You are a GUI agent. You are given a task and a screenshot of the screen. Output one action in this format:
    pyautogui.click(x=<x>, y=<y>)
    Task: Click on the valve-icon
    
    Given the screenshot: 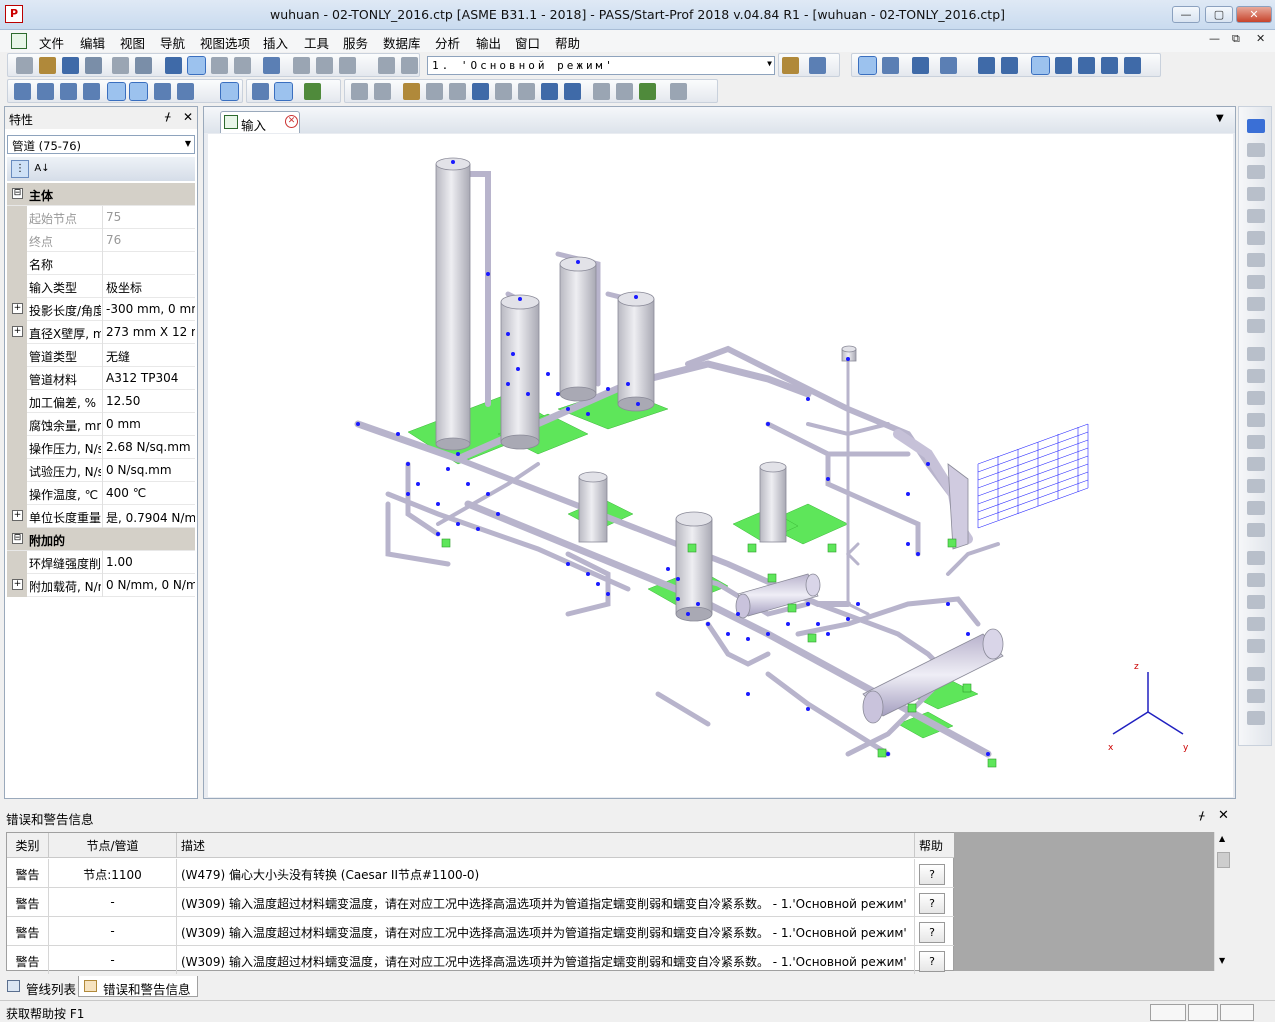 What is the action you would take?
    pyautogui.click(x=549, y=91)
    